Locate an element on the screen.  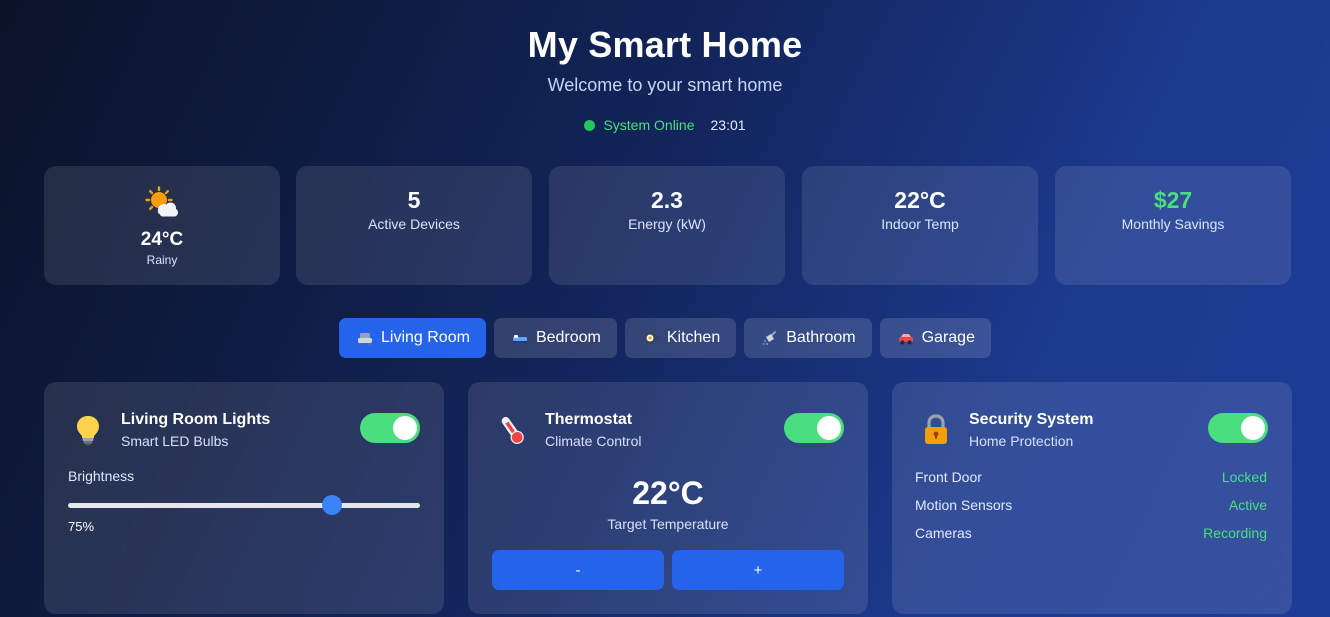
energy-label: Energy (kW) is located at coordinates (667, 224).